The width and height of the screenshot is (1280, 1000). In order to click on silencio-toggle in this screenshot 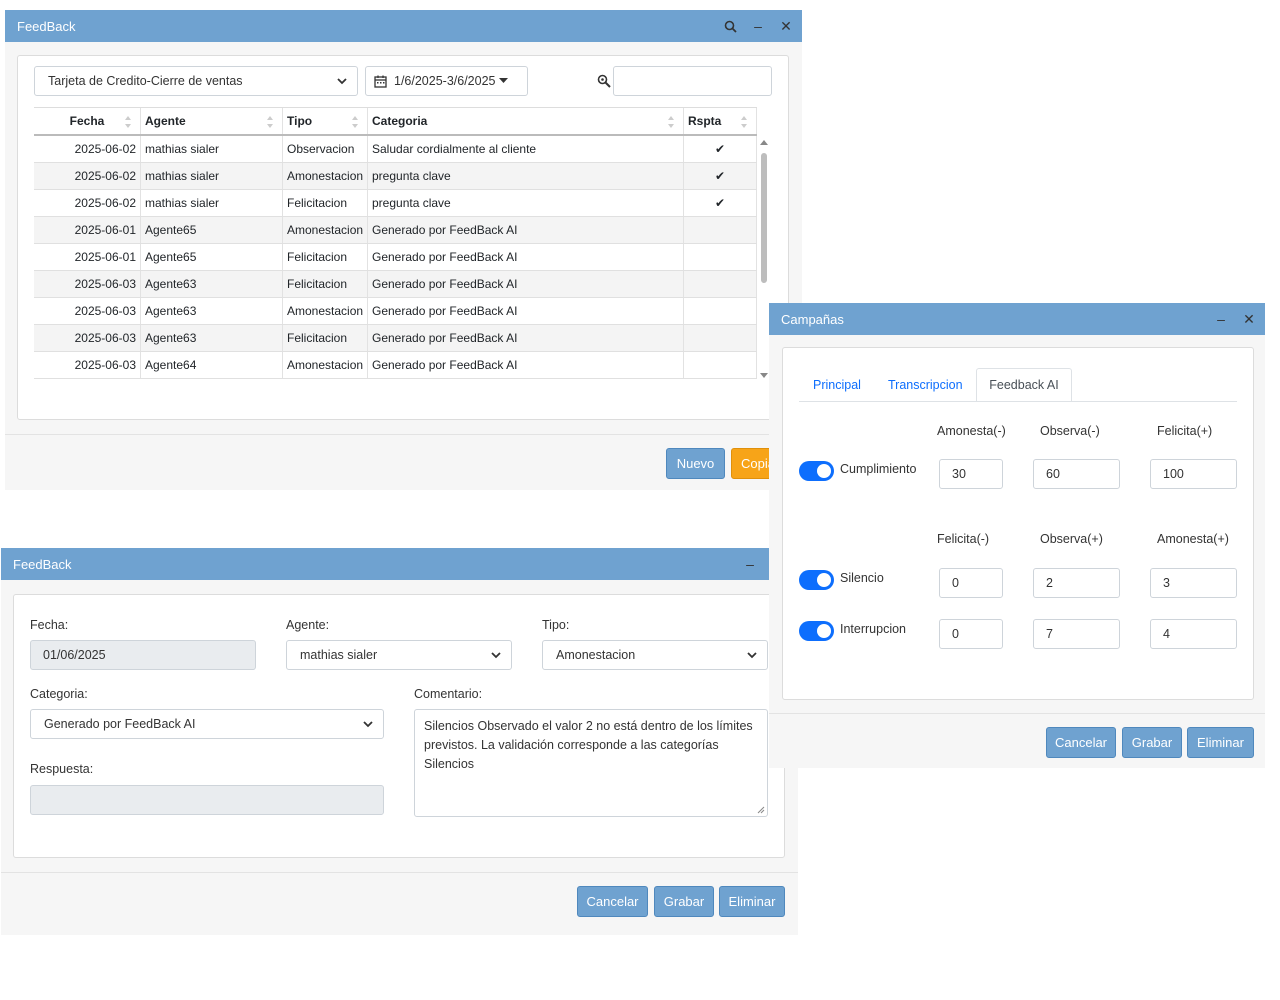, I will do `click(816, 580)`.